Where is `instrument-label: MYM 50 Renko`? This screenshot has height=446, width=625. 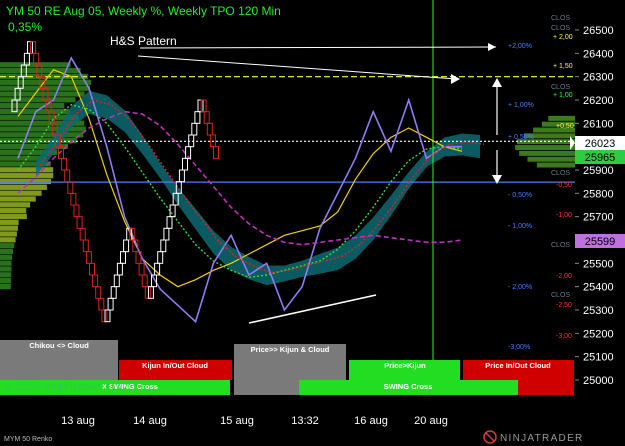 instrument-label: MYM 50 Renko is located at coordinates (28, 439).